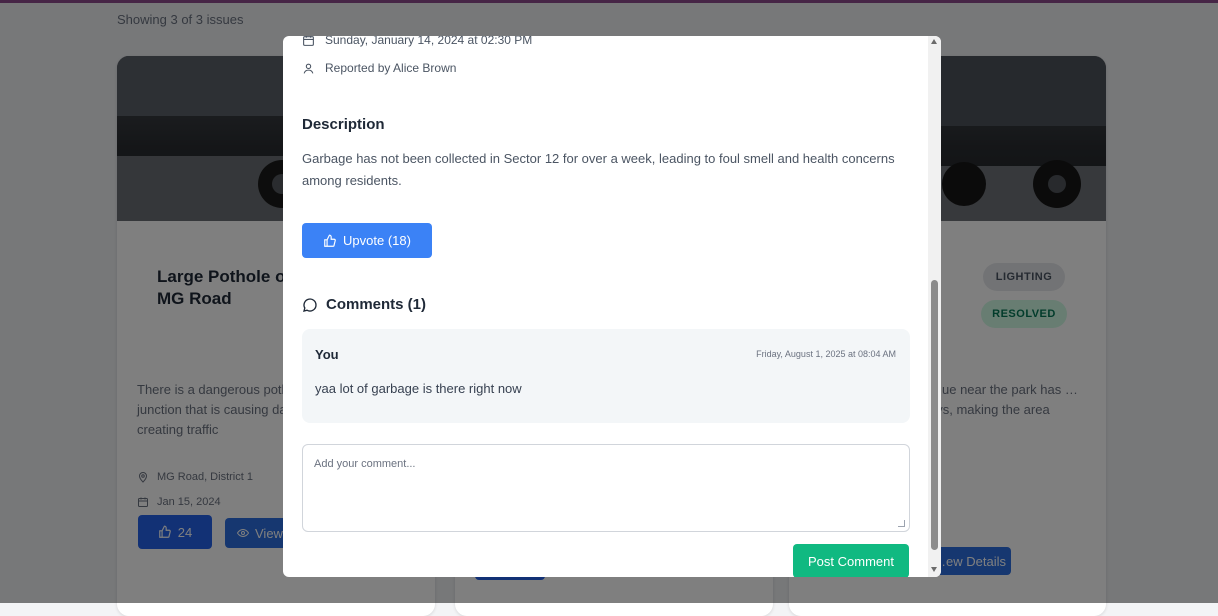  What do you see at coordinates (330, 241) in the screenshot?
I see `thumbs-up-icon` at bounding box center [330, 241].